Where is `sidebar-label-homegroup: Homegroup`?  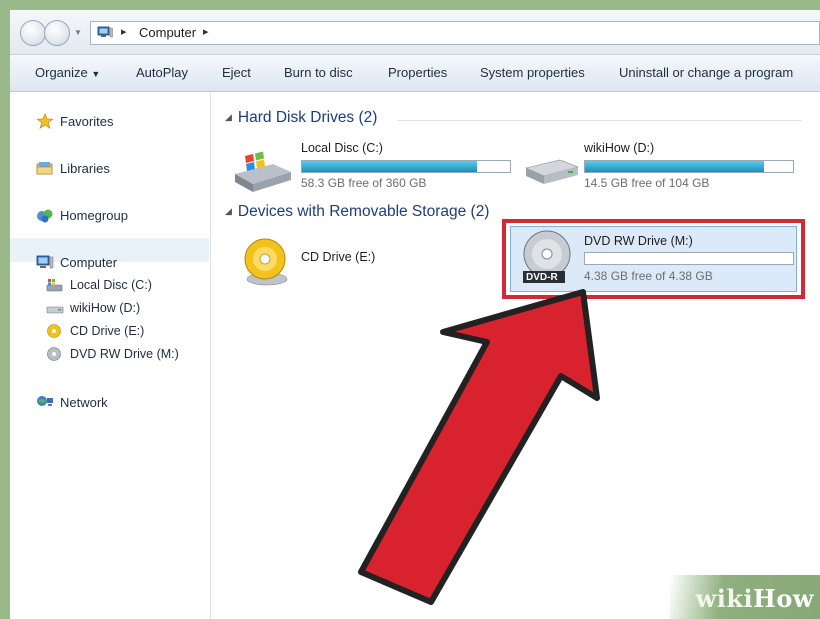
sidebar-label-homegroup: Homegroup is located at coordinates (94, 215).